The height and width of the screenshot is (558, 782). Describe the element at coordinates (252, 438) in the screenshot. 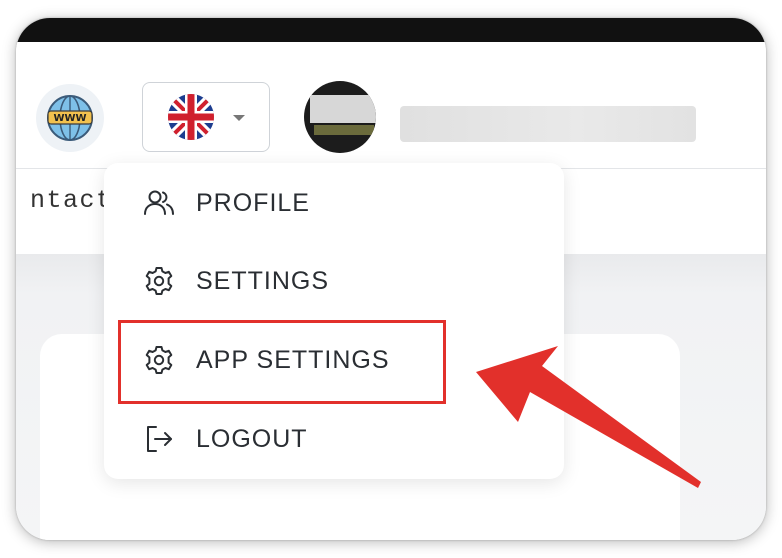

I see `menu-item-label: LOGOUT` at that location.